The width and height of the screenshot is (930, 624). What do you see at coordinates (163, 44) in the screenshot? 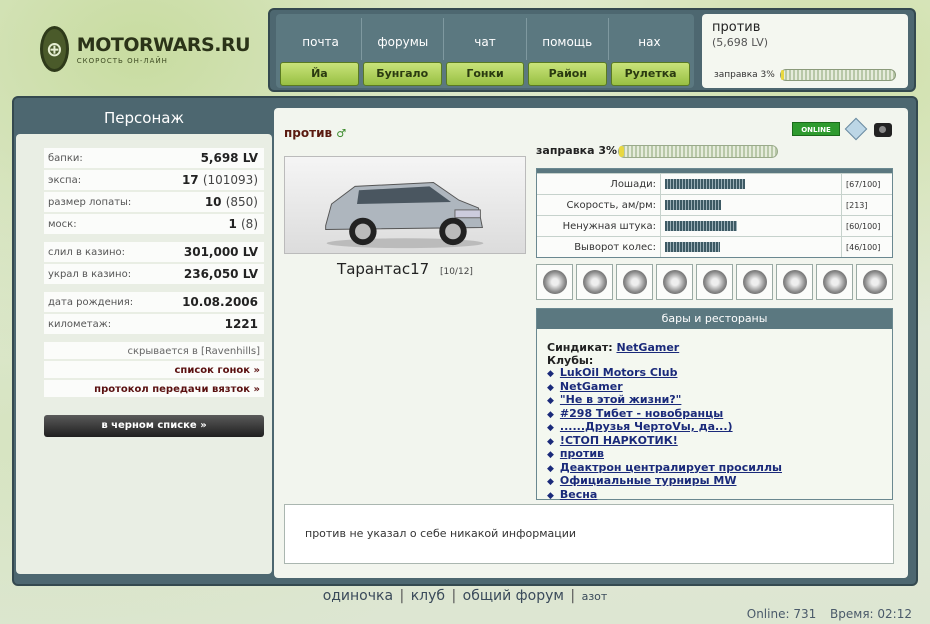
I see `logo-title: MOTORWARS.RU` at bounding box center [163, 44].